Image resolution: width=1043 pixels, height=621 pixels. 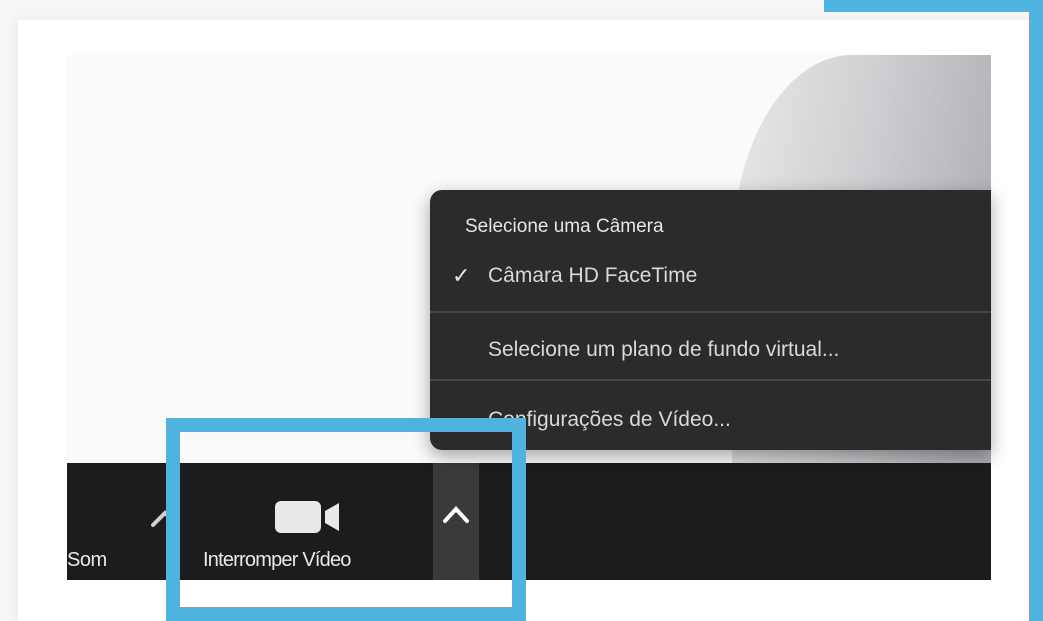 What do you see at coordinates (87, 560) in the screenshot?
I see `audio-button-label: Som` at bounding box center [87, 560].